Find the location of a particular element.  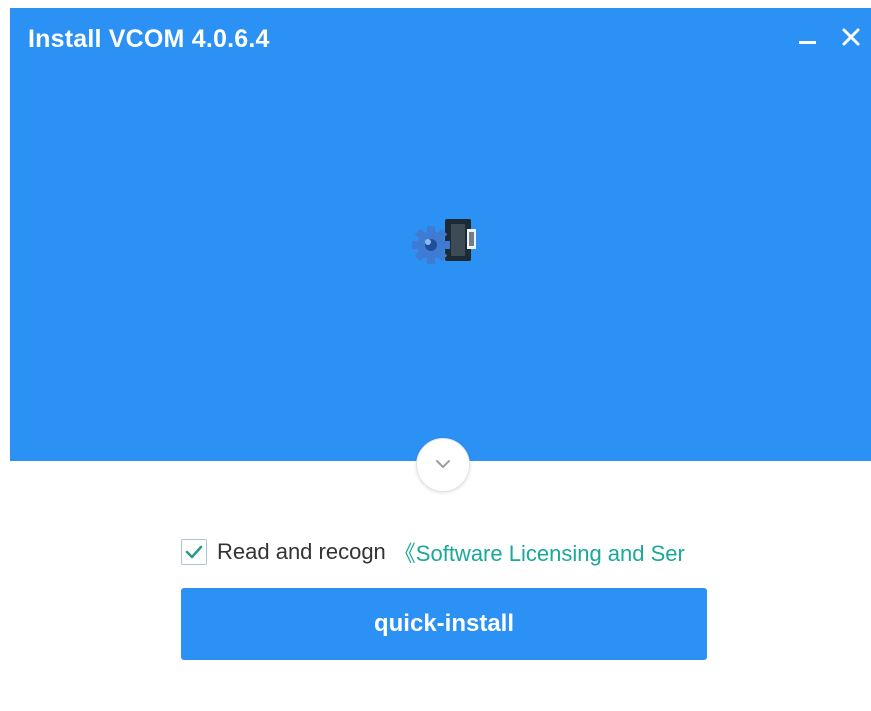

window-title: Install VCOM 4.0.6.4 is located at coordinates (149, 39).